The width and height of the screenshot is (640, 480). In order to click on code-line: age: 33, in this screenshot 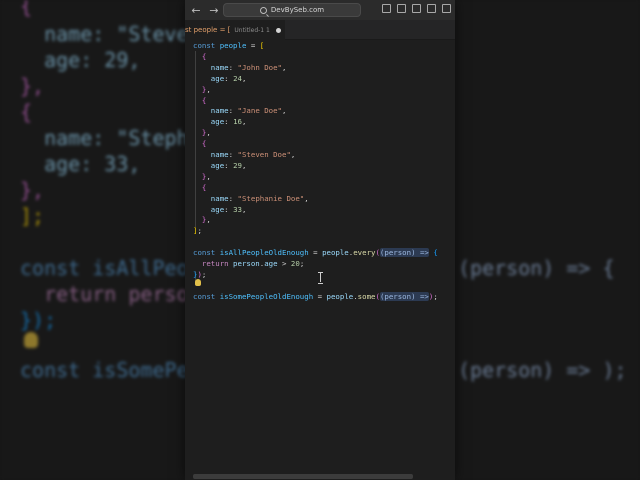, I will do `click(220, 209)`.